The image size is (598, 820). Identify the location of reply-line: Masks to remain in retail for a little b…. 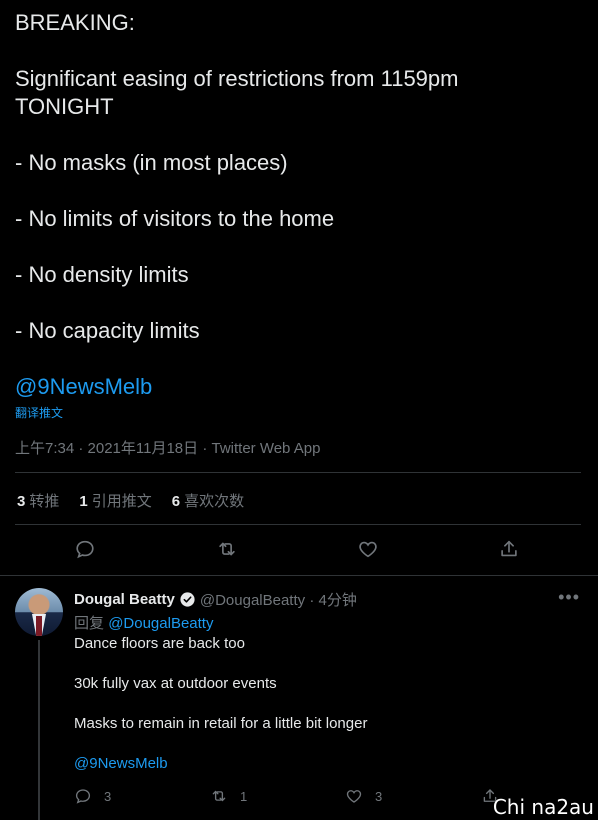
(221, 723).